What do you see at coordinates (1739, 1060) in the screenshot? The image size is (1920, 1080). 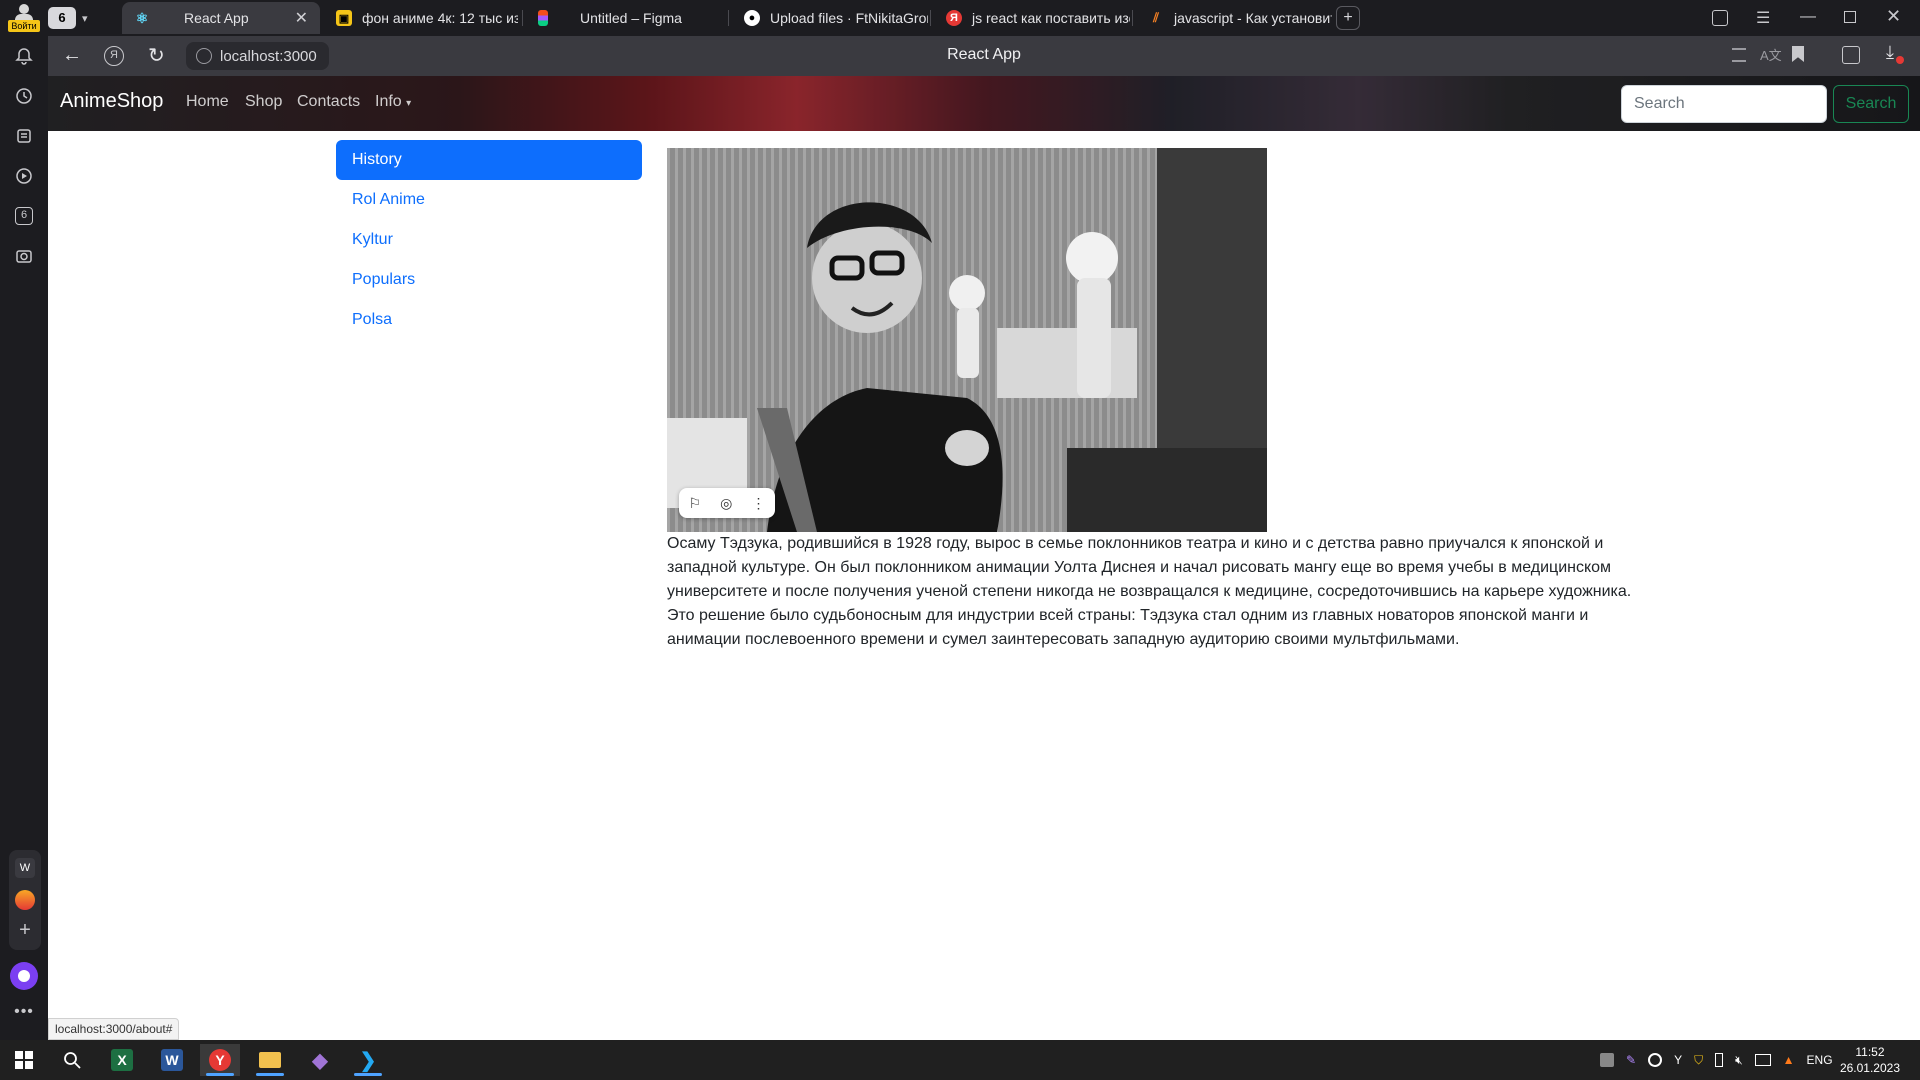 I see `volume-muted-icon: 🔇︎` at bounding box center [1739, 1060].